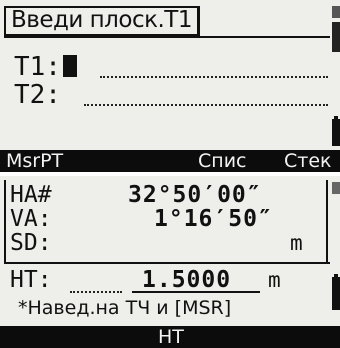 Image resolution: width=340 pixels, height=348 pixels. I want to click on softkey-bar: HT, so click(170, 337).